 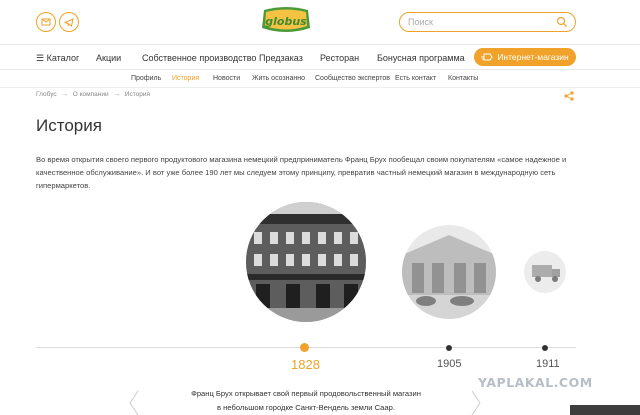 I want to click on mail-icon, so click(x=46, y=22).